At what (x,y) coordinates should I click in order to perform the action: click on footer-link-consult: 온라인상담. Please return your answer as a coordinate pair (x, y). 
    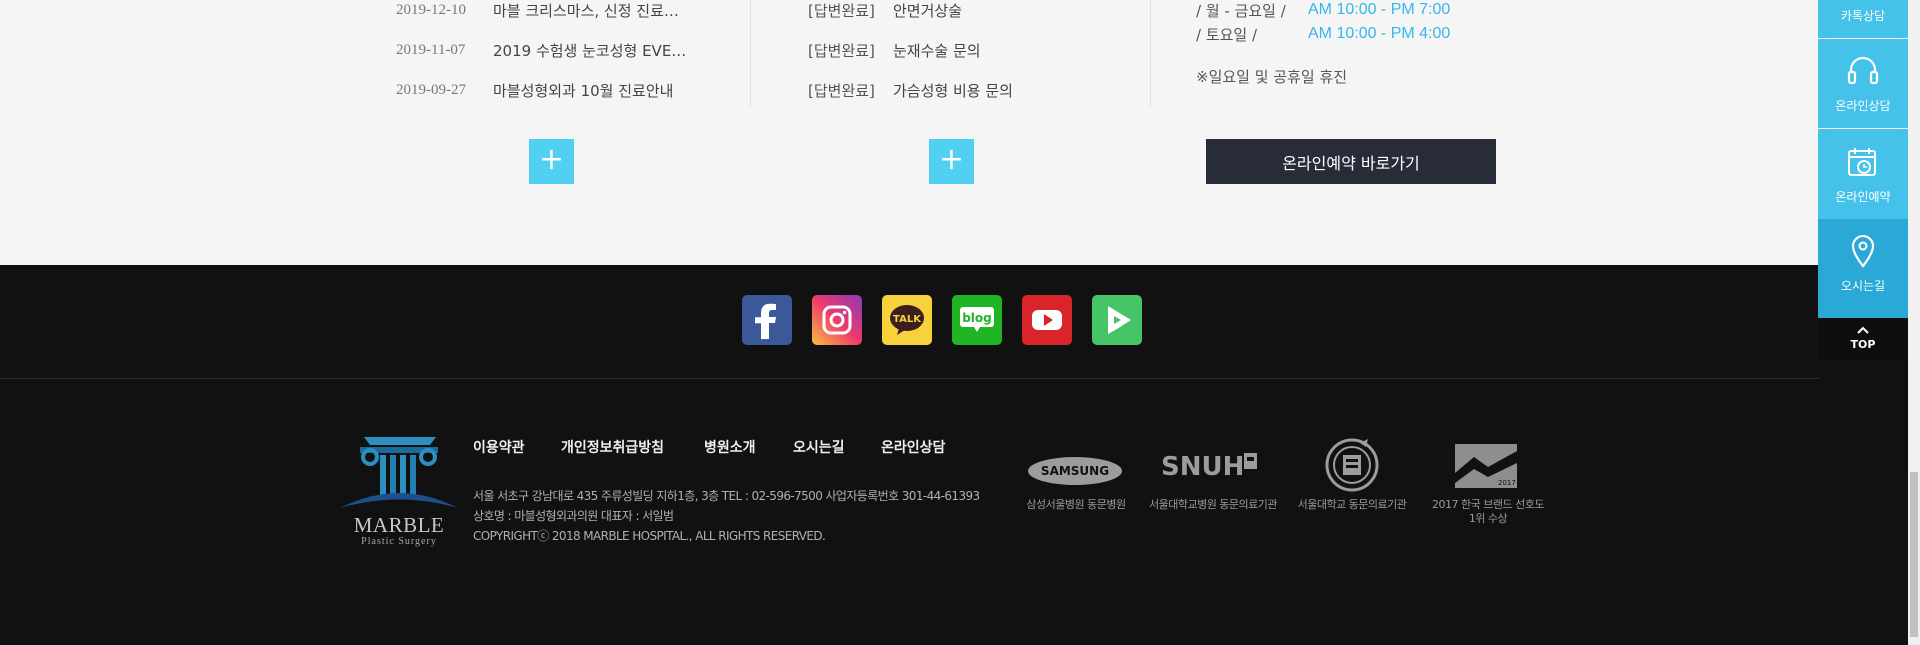
    Looking at the image, I should click on (913, 447).